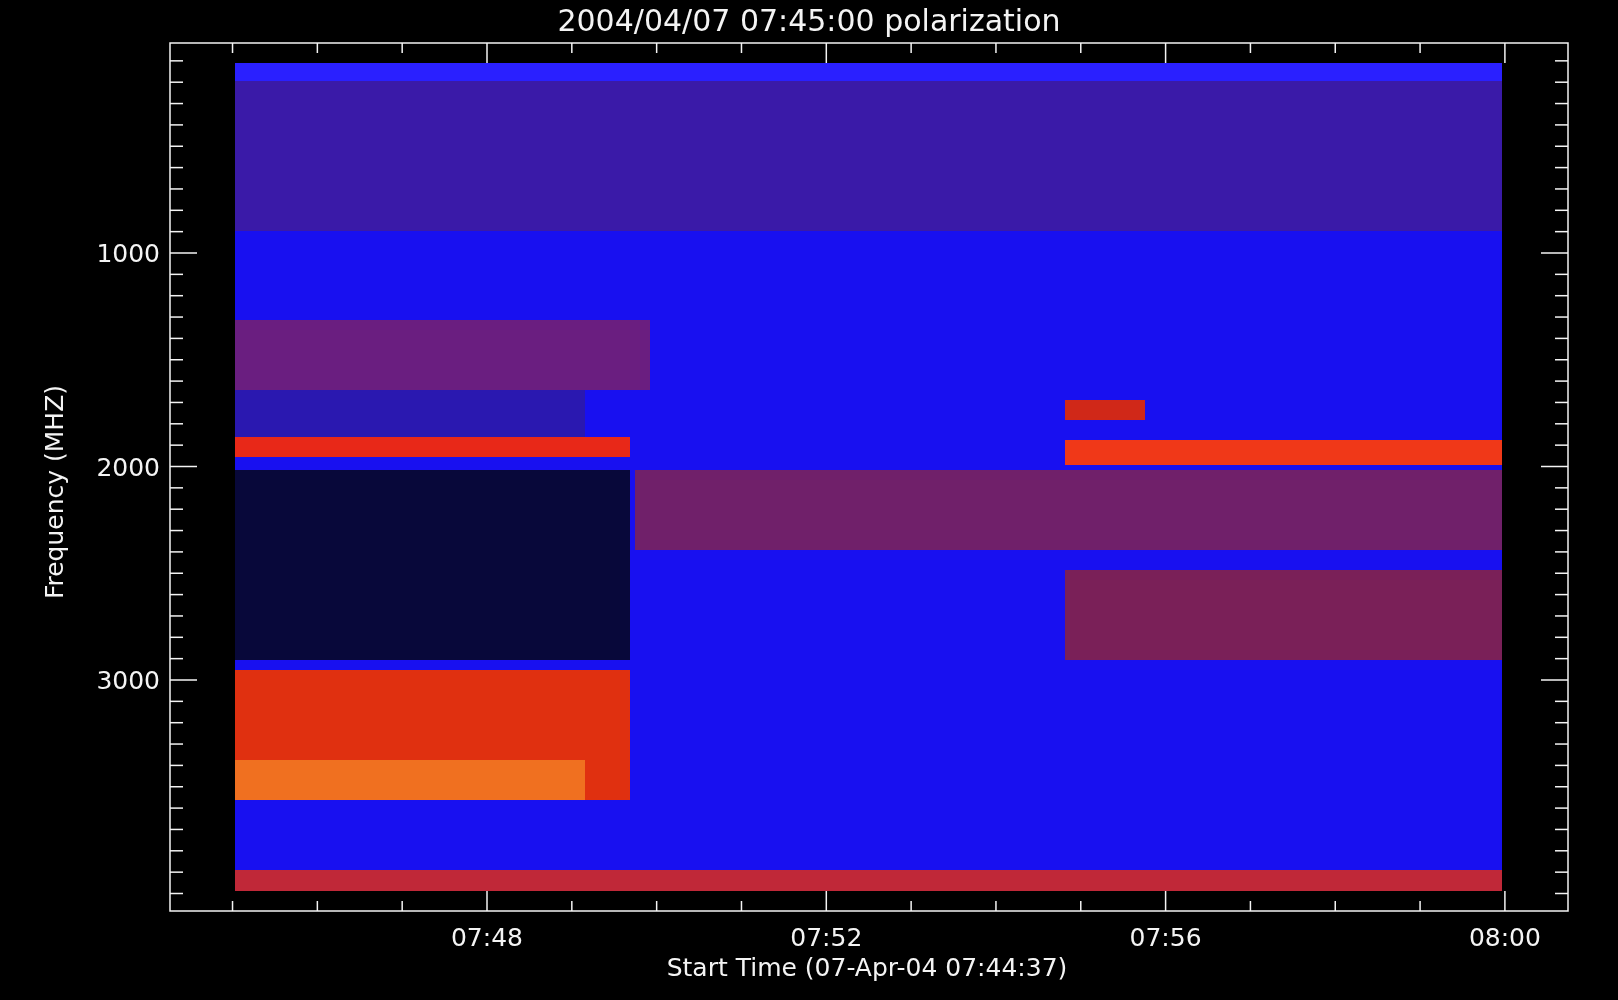 Image resolution: width=1618 pixels, height=1000 pixels. What do you see at coordinates (826, 937) in the screenshot?
I see `x-tick-label: 07:52` at bounding box center [826, 937].